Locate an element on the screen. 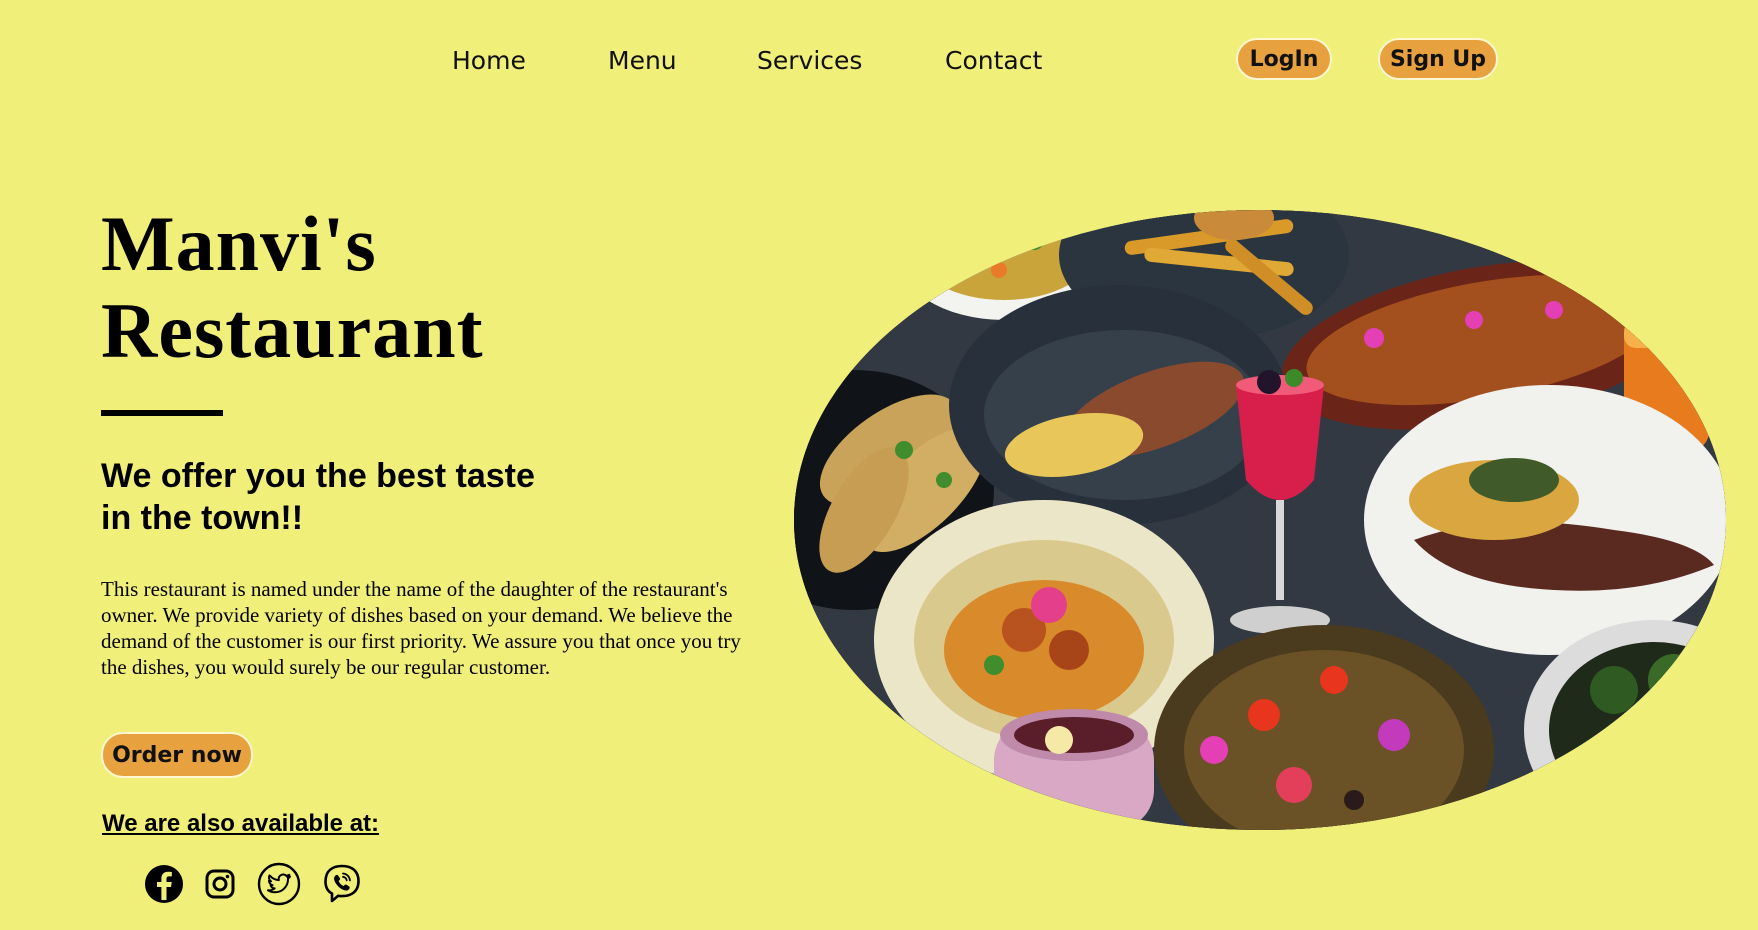  nav-home-link: Home is located at coordinates (489, 60).